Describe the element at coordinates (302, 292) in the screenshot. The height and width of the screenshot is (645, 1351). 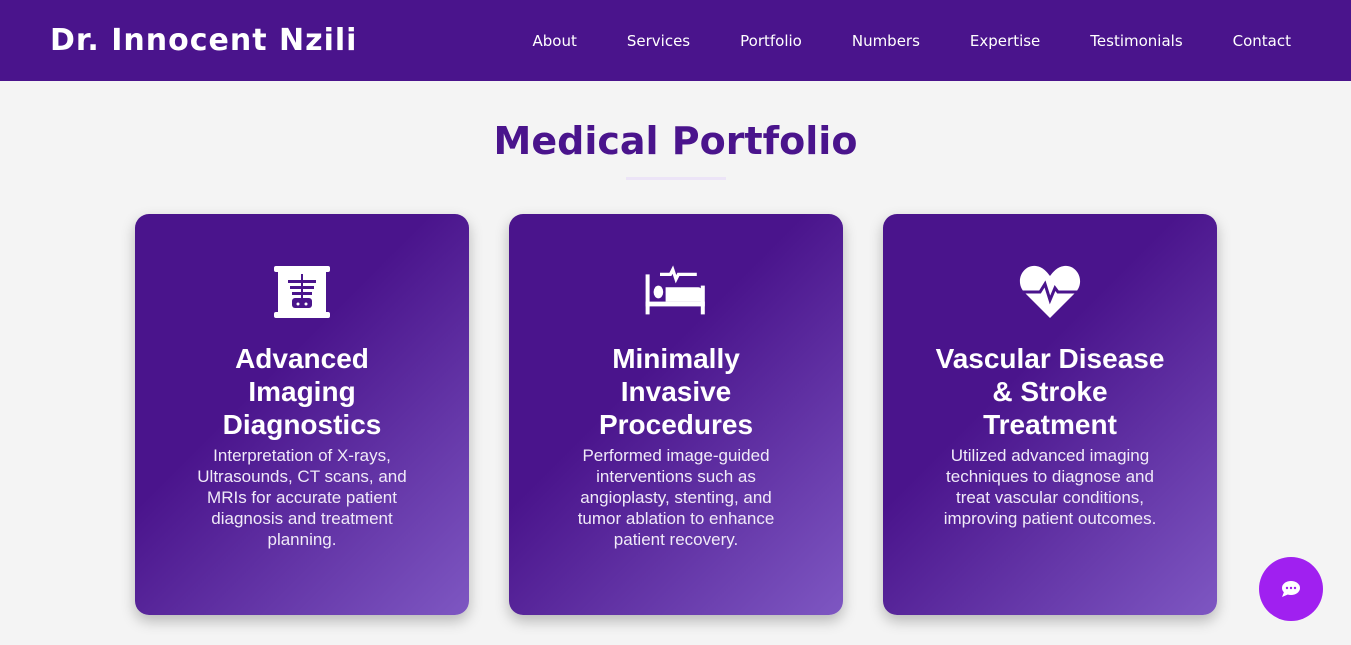
I see `x-ray-icon` at that location.